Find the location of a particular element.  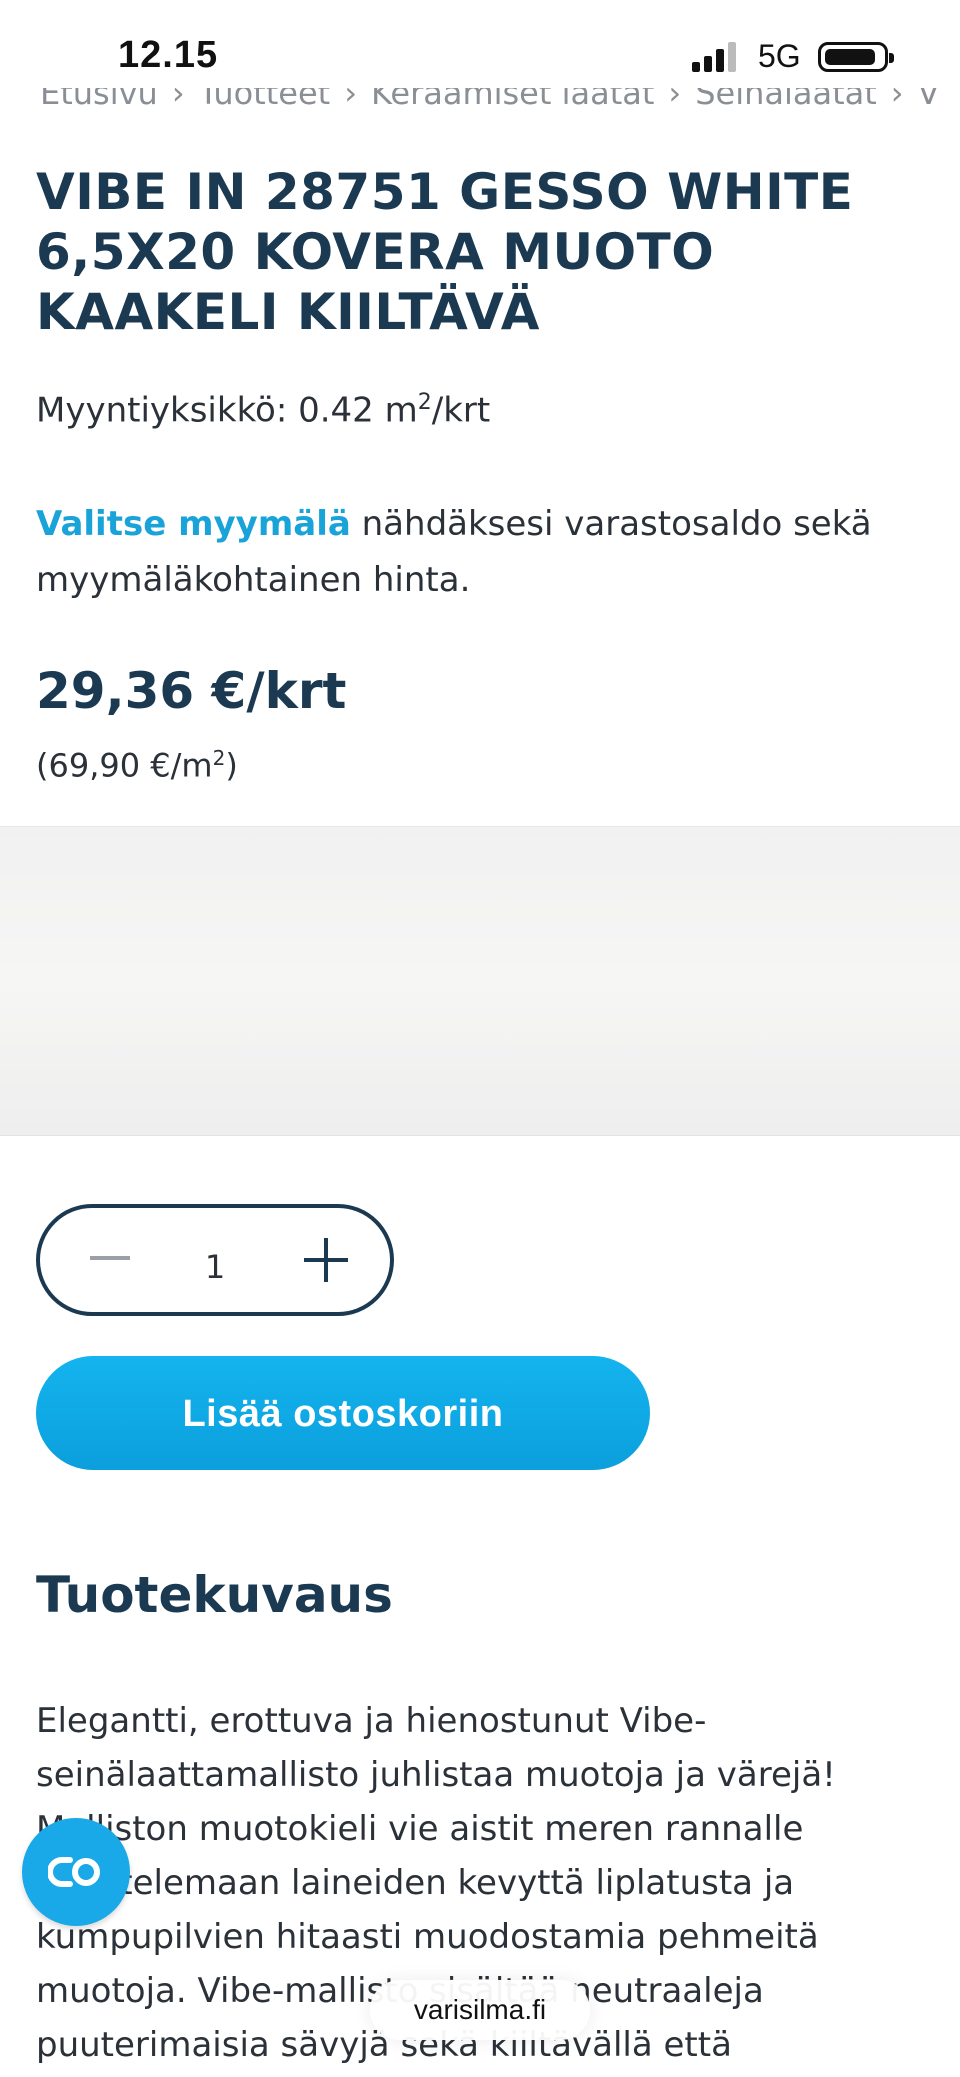

minus-icon is located at coordinates (110, 1258).